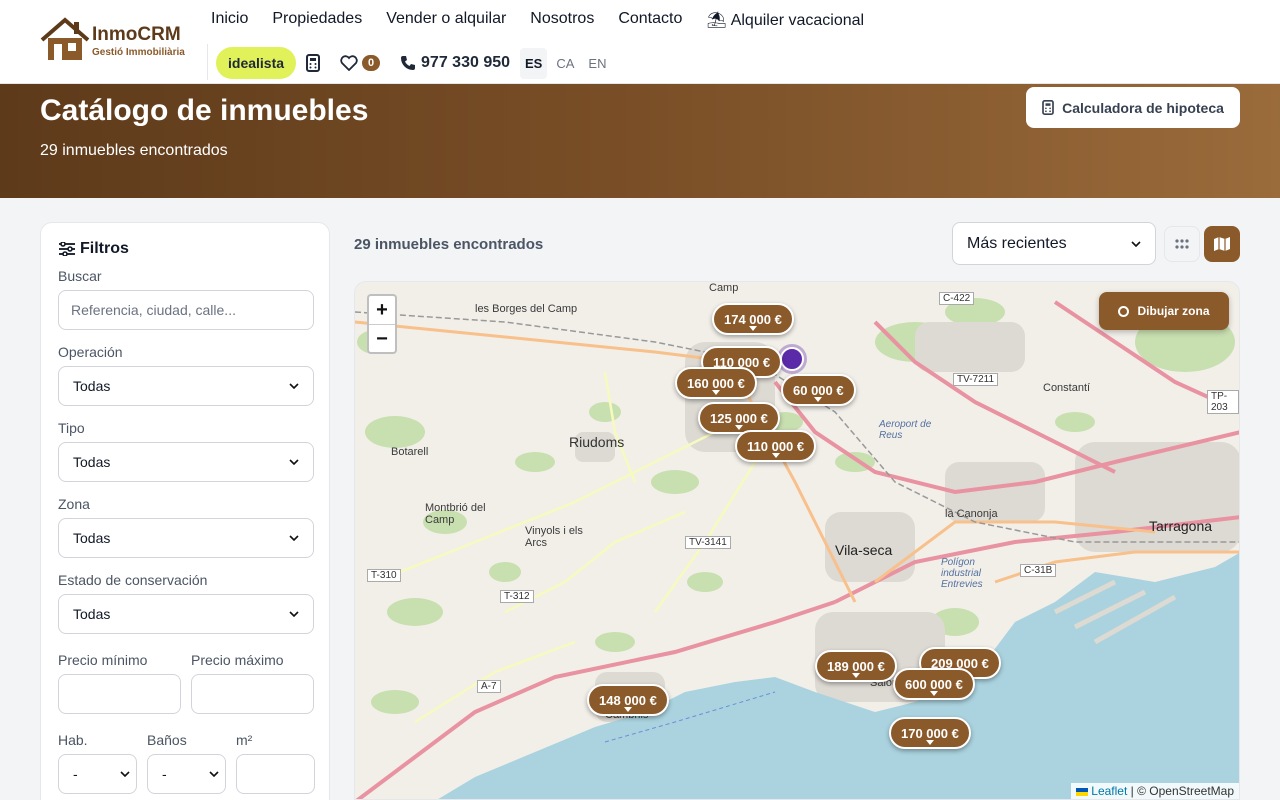 The height and width of the screenshot is (800, 1280). What do you see at coordinates (186, 386) in the screenshot?
I see `operation-select: Todas` at bounding box center [186, 386].